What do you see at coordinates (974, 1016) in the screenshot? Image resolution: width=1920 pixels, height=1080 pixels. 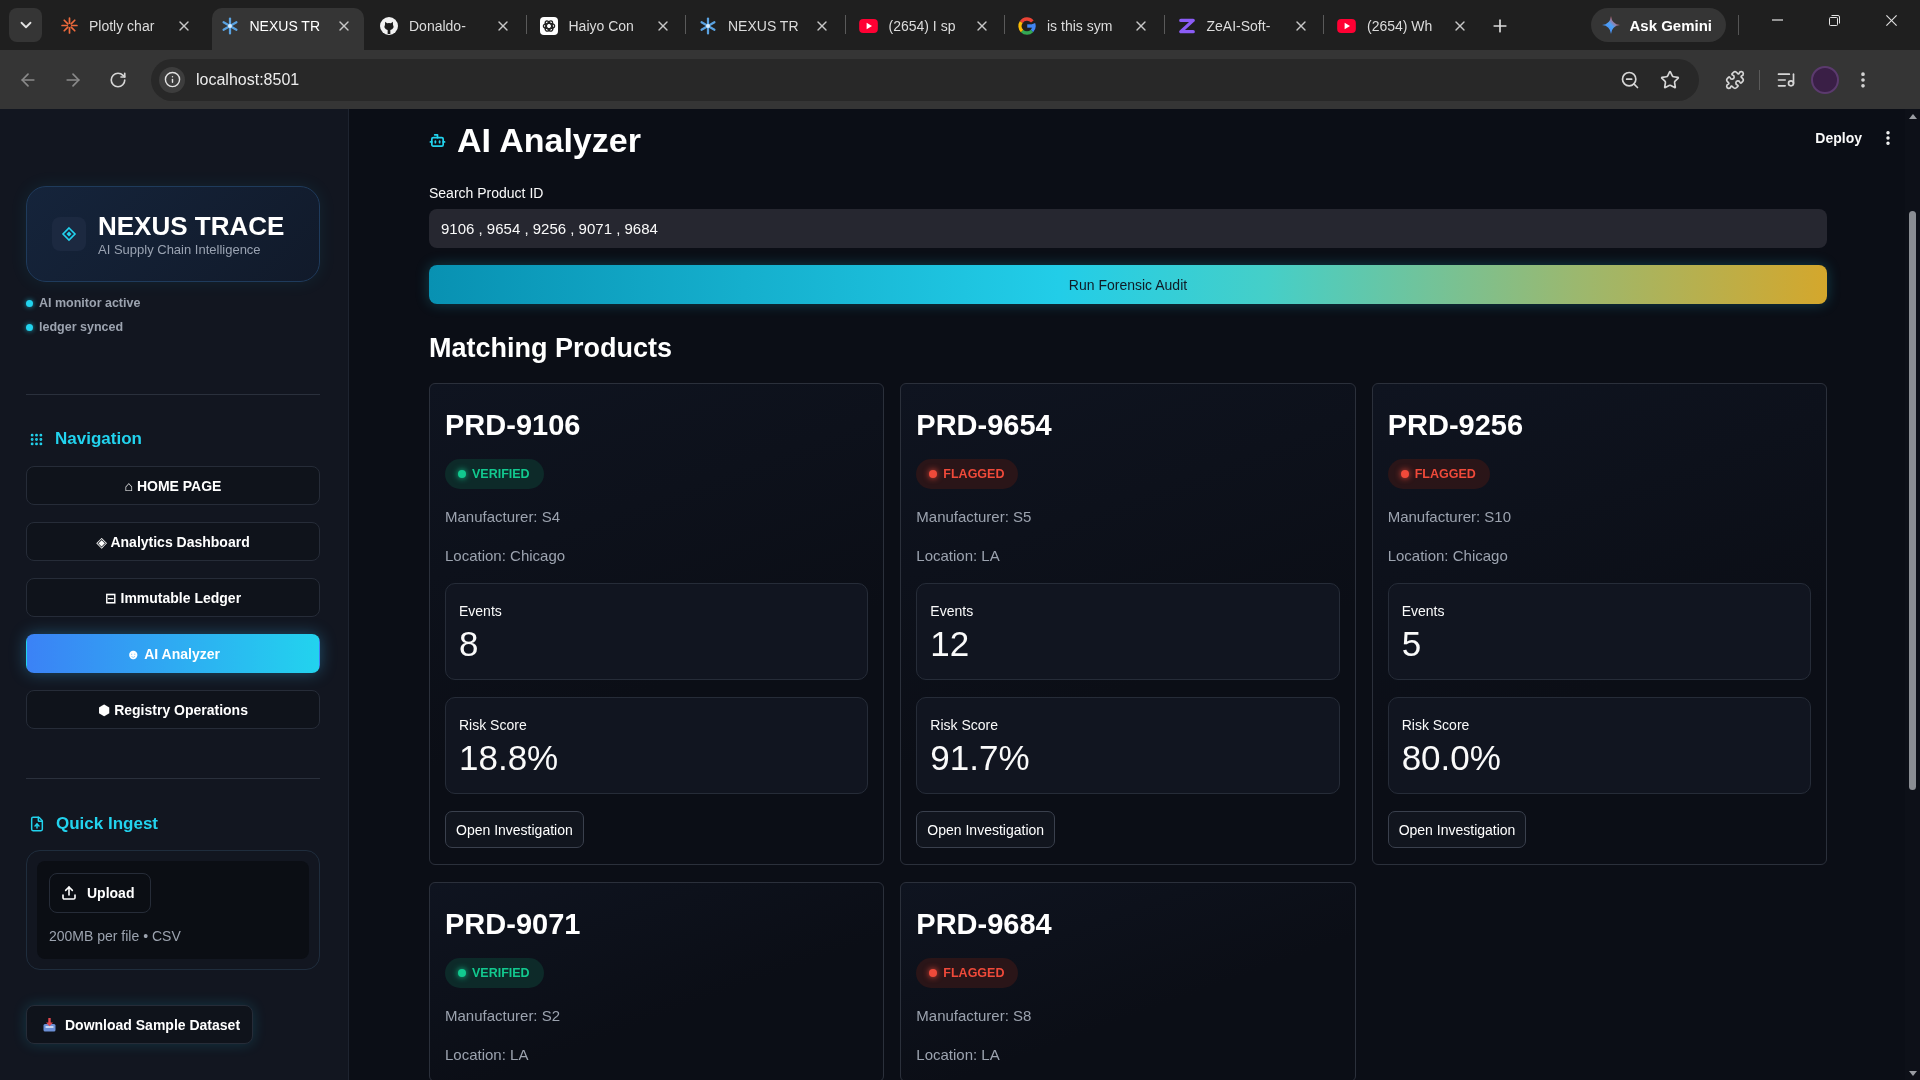 I see `manufacturer-text: Manufacturer: S8` at bounding box center [974, 1016].